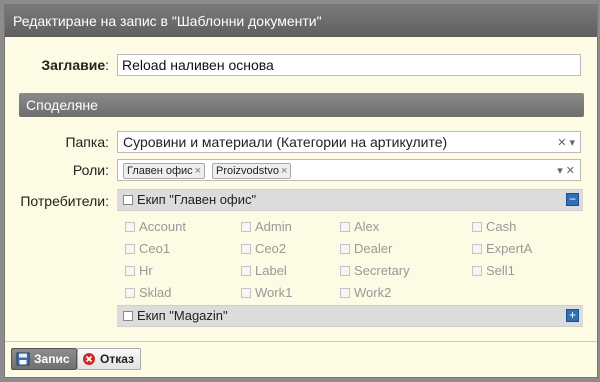  Describe the element at coordinates (572, 199) in the screenshot. I see `collapse-icon: −` at that location.